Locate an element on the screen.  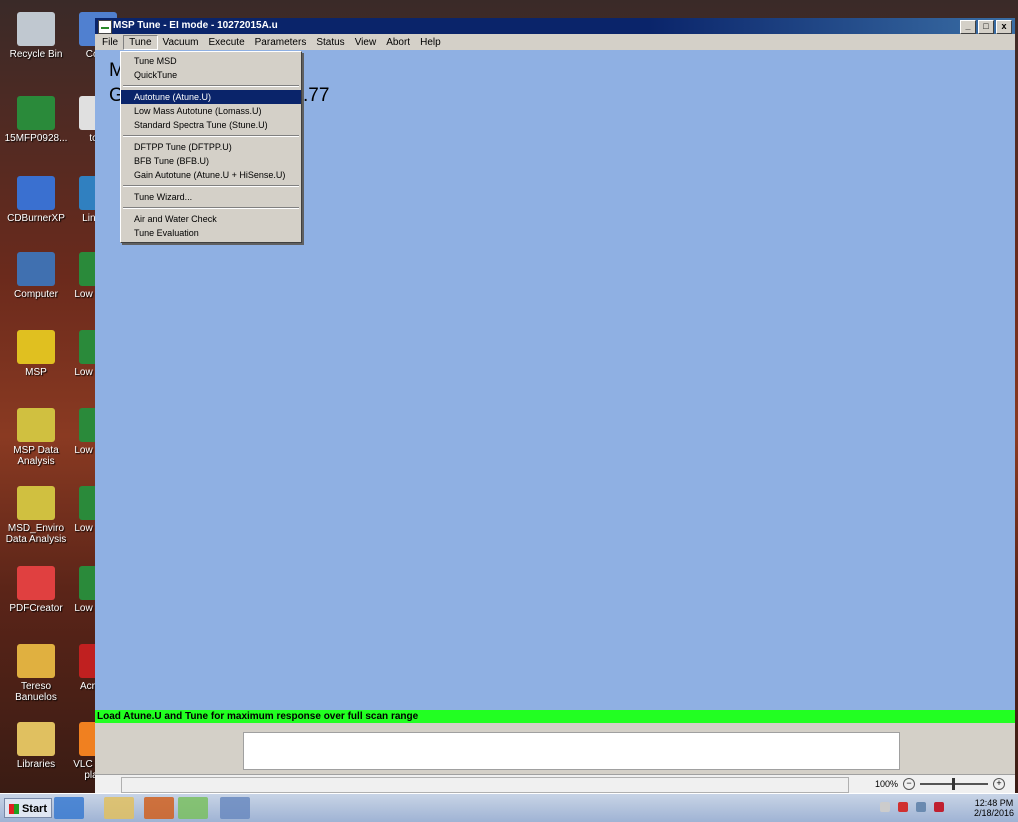
cd-burner-icon is located at coordinates (36, 193).